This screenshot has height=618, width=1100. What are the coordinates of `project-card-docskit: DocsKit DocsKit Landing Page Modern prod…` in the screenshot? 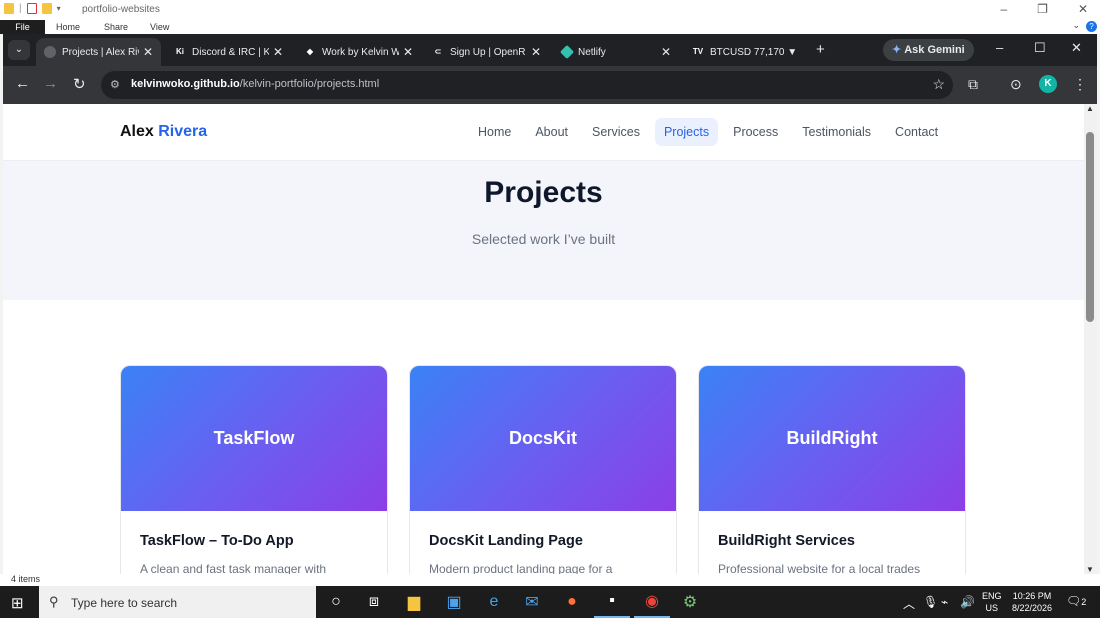 It's located at (543, 469).